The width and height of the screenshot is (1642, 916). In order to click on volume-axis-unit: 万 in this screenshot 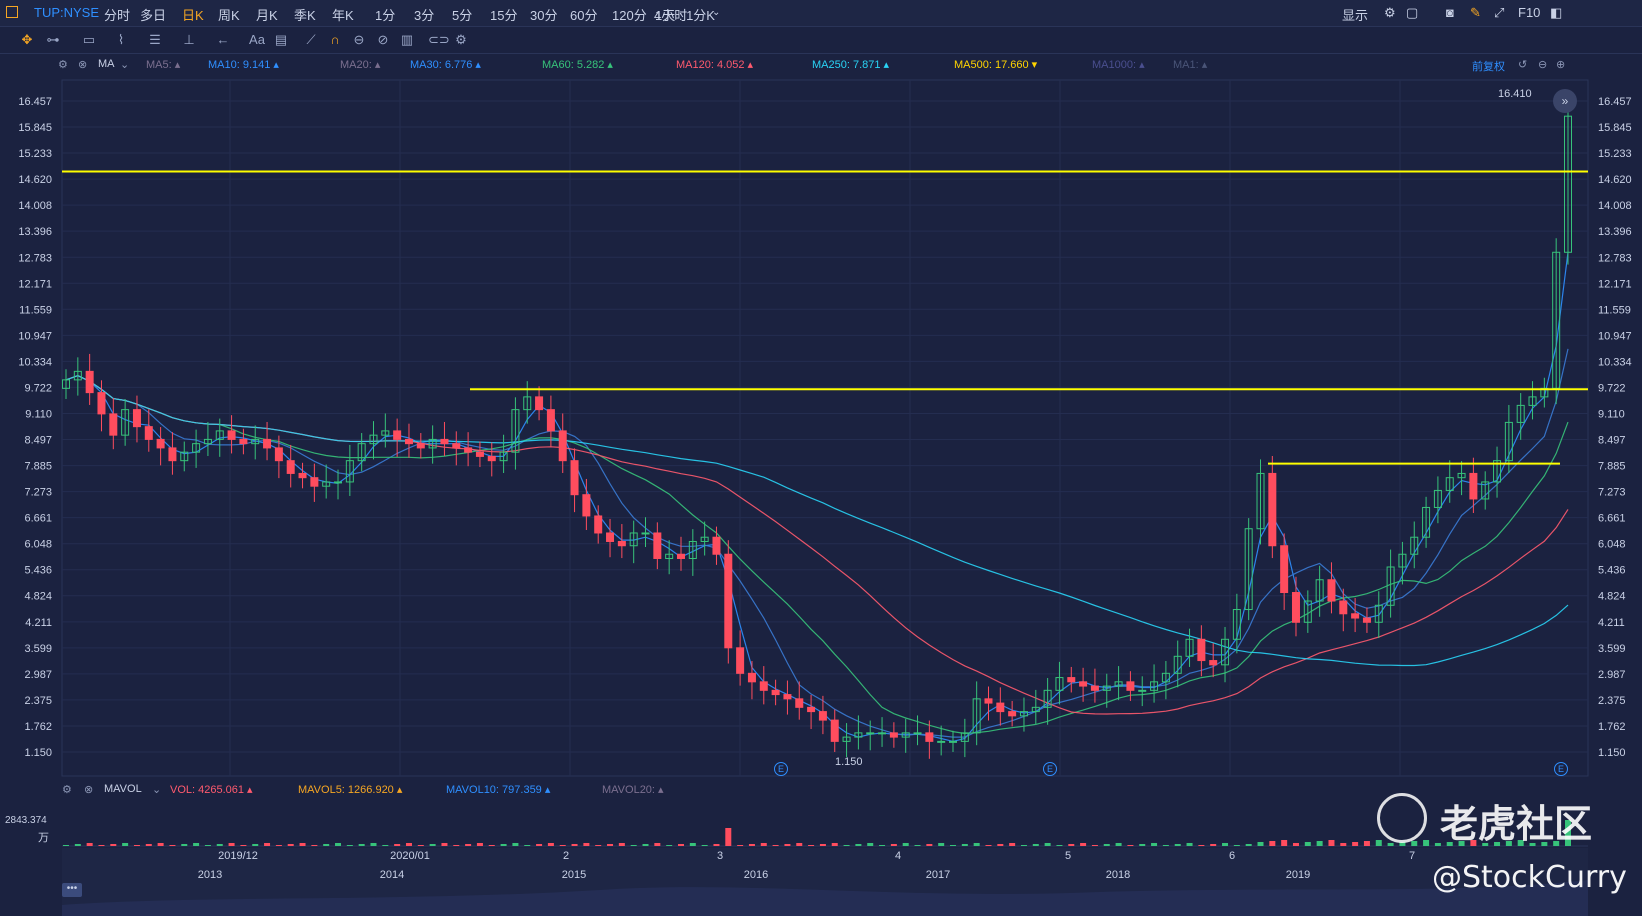, I will do `click(43, 838)`.